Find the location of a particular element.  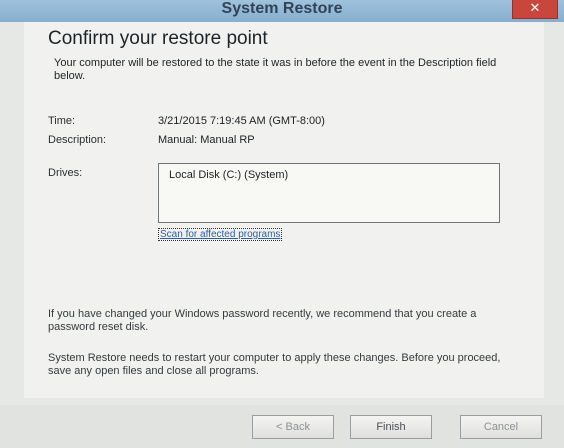

drives-label: Drives: is located at coordinates (65, 173).